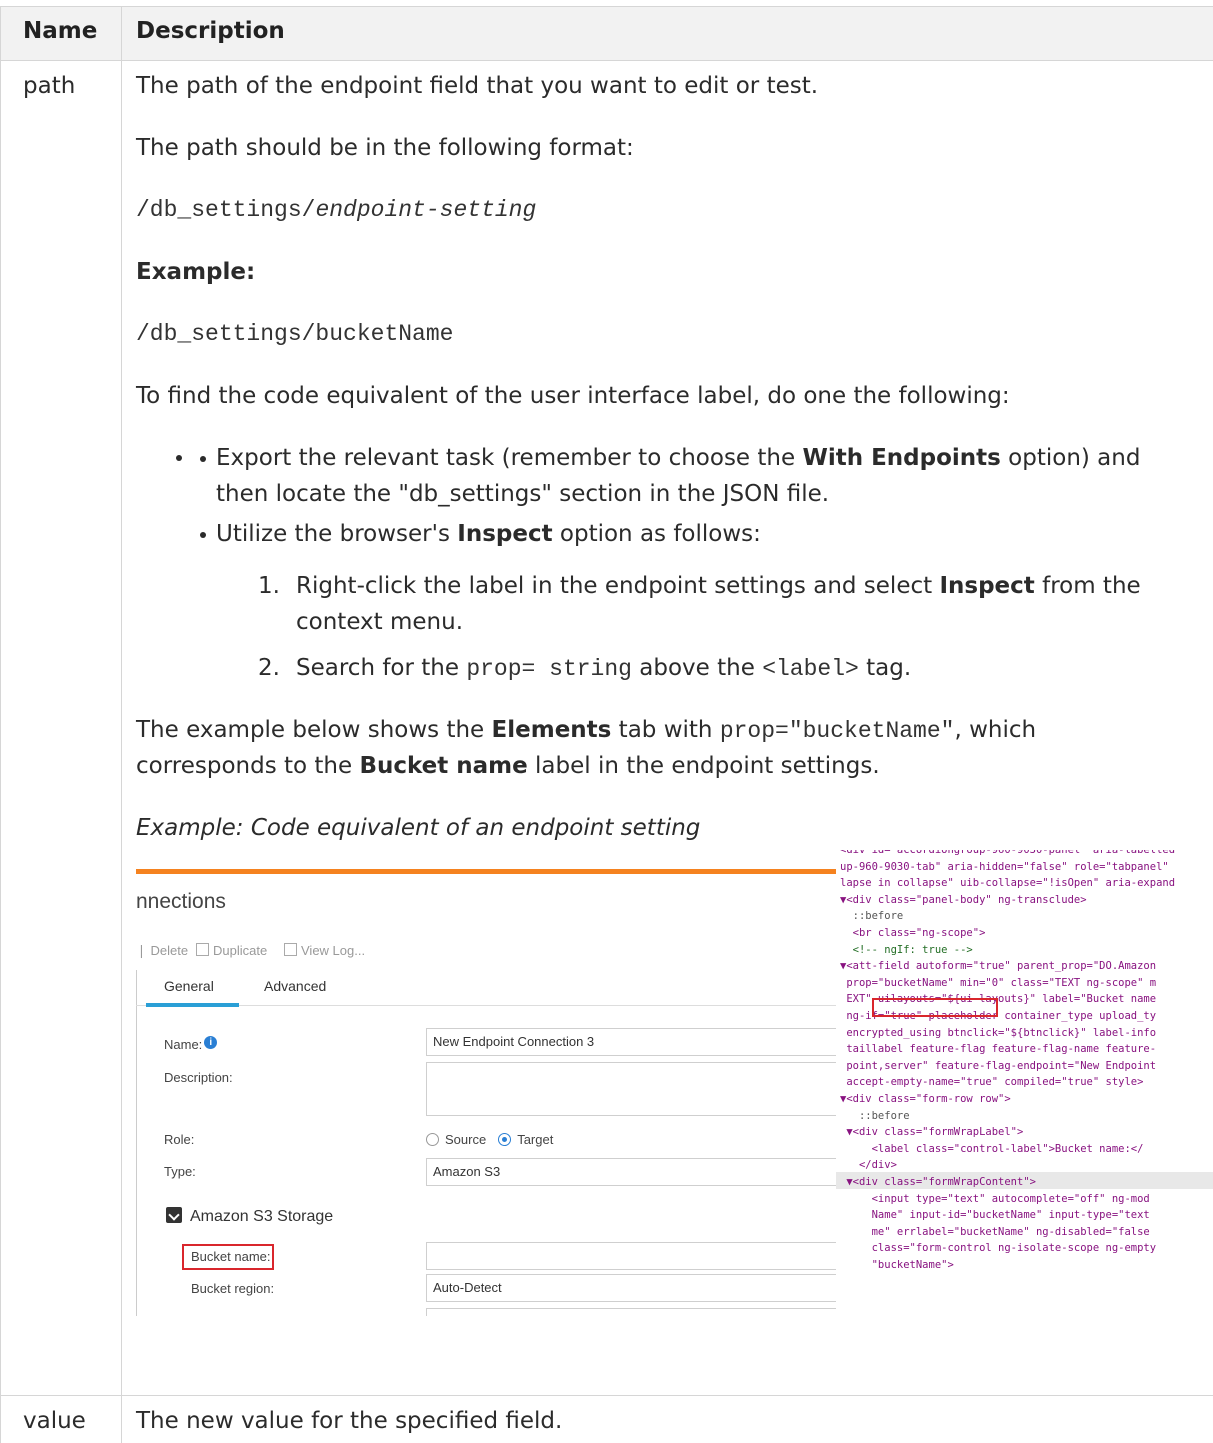 The height and width of the screenshot is (1443, 1213). What do you see at coordinates (121, 724) in the screenshot?
I see `table-border-col` at bounding box center [121, 724].